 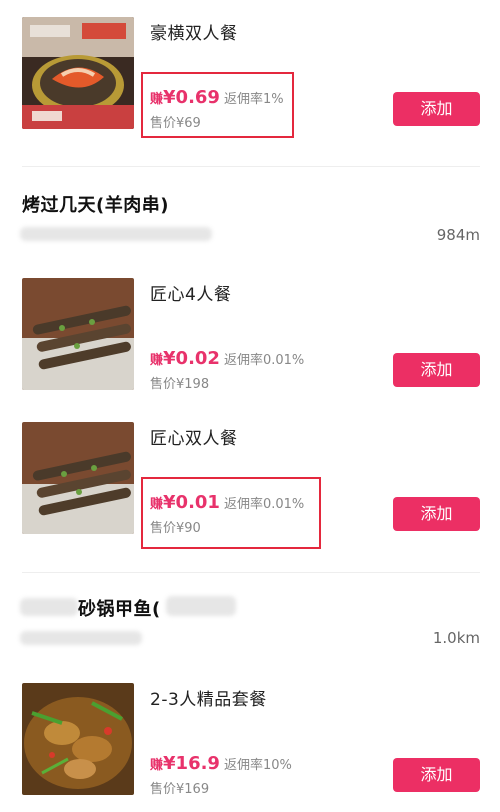 I want to click on commission-earn: 赚¥16.9 返佣率10%, so click(x=221, y=763).